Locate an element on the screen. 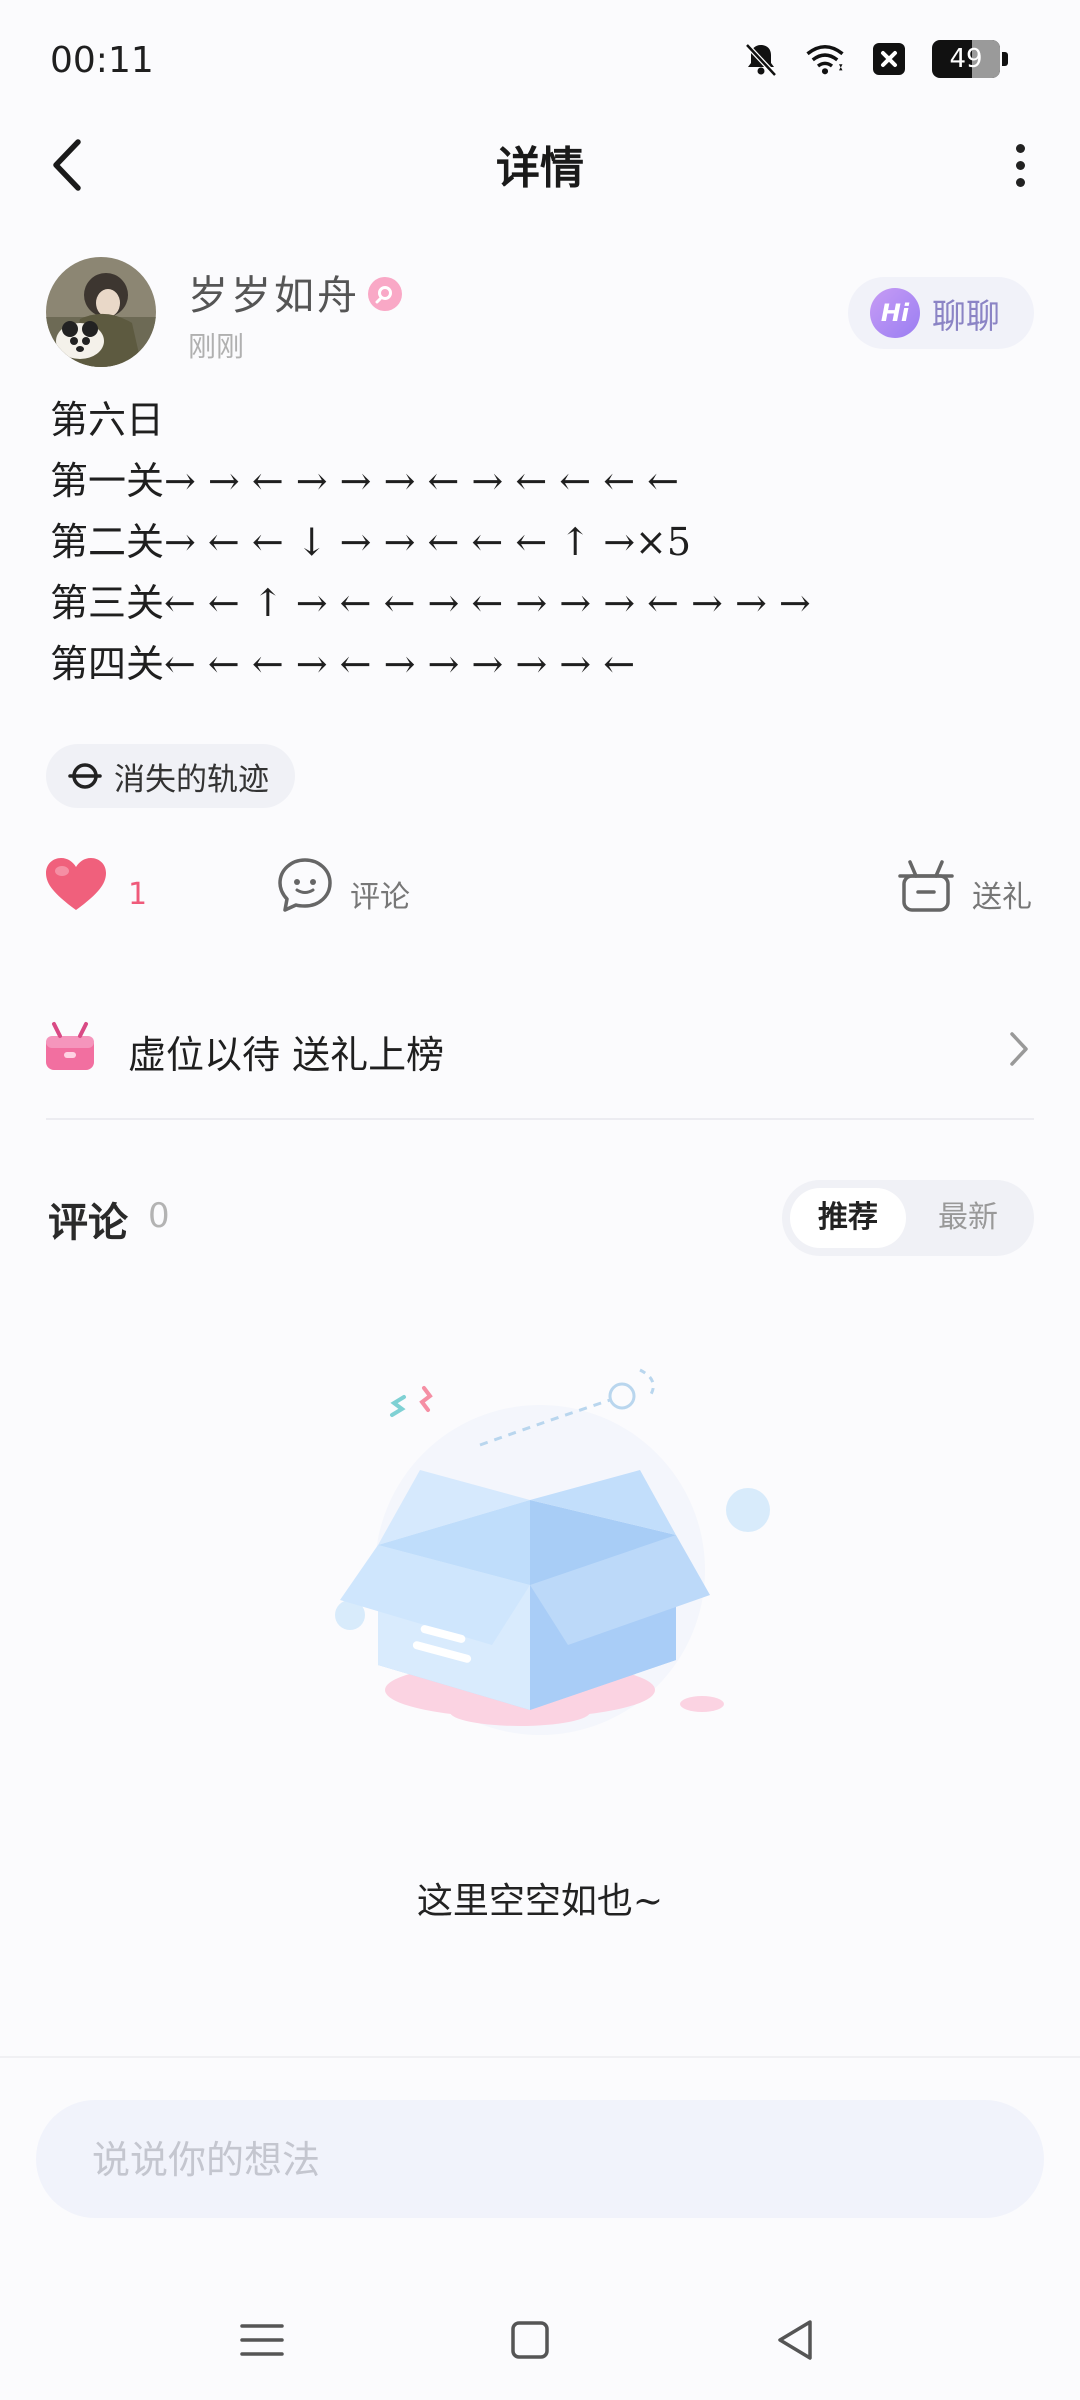 The width and height of the screenshot is (1080, 2400). sort-toggle: 推荐 最新 is located at coordinates (908, 1218).